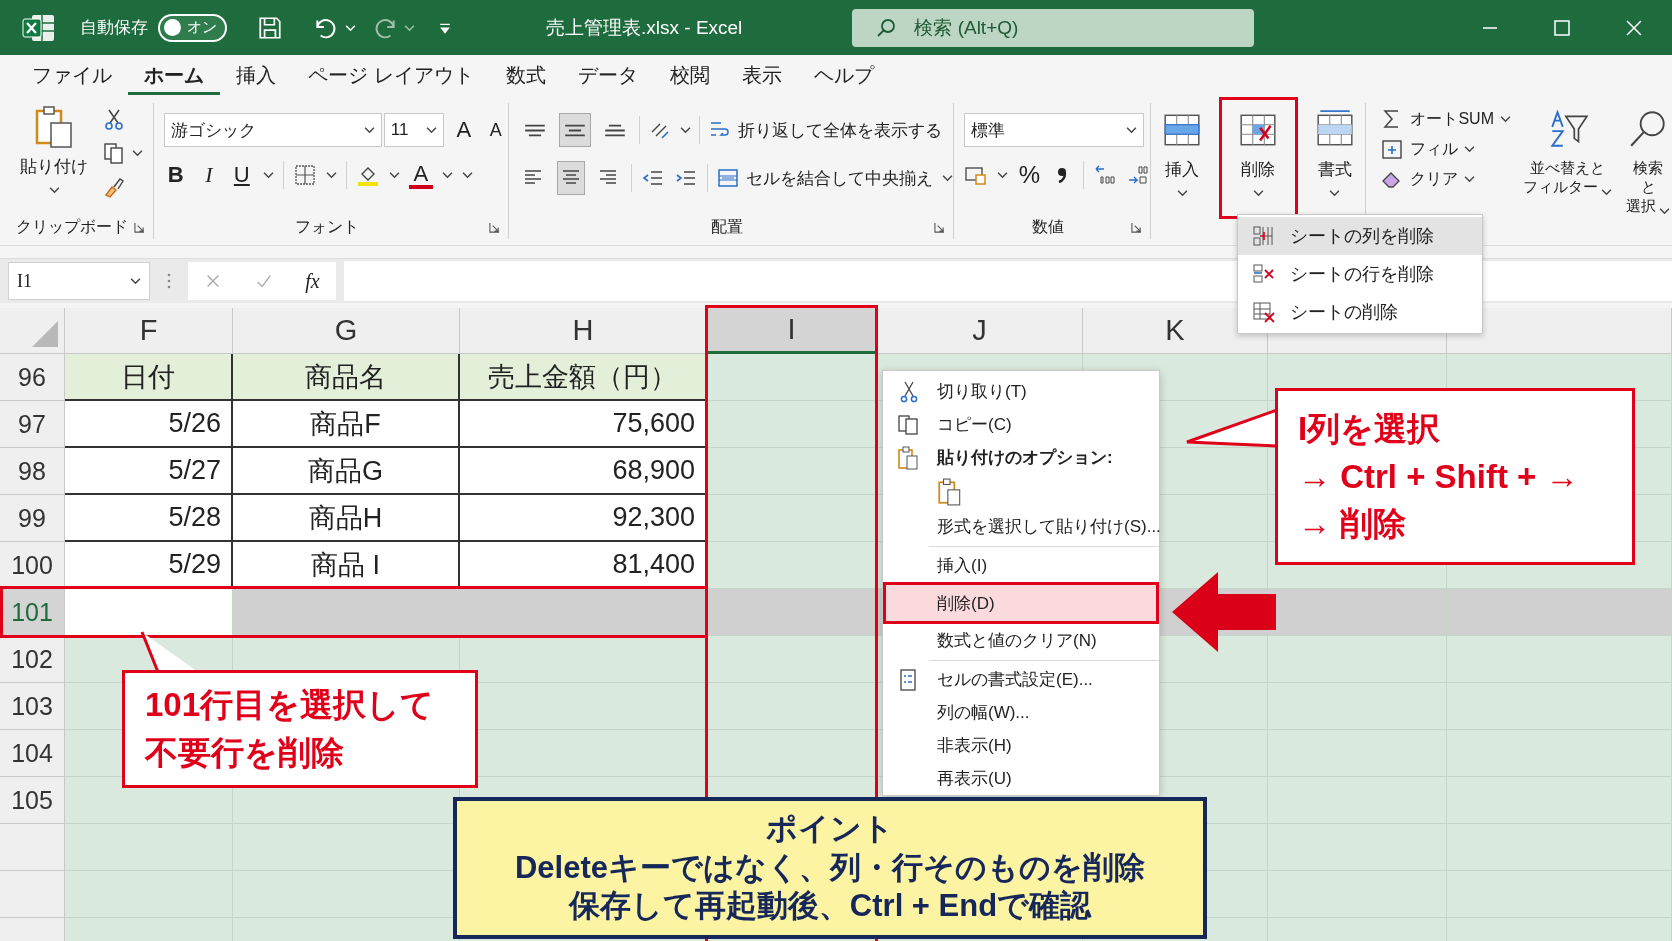 The image size is (1672, 941). I want to click on callout-text: I列を選択, so click(1369, 429).